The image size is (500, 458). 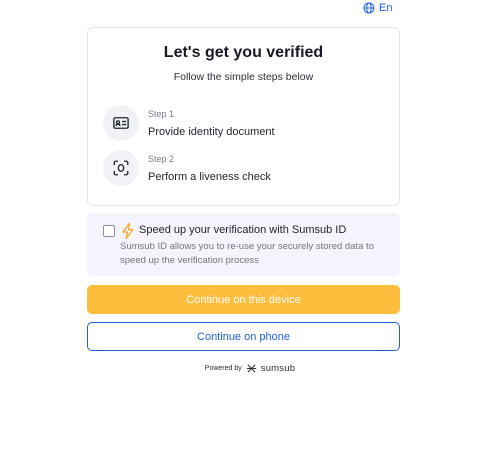 I want to click on step-1-label: Step 1, so click(x=161, y=113).